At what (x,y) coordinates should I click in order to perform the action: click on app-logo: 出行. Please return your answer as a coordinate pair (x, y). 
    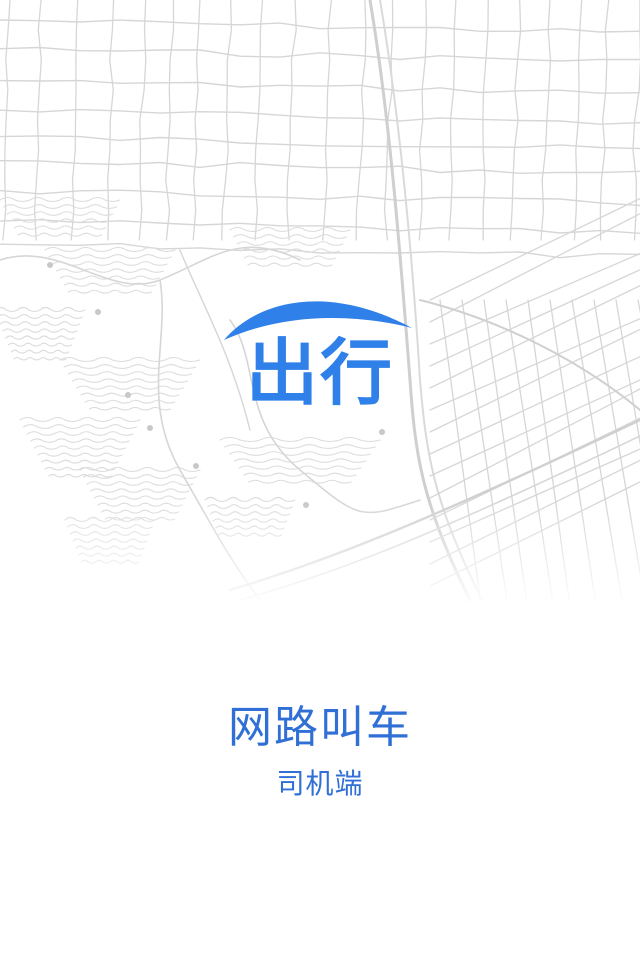
    Looking at the image, I should click on (320, 354).